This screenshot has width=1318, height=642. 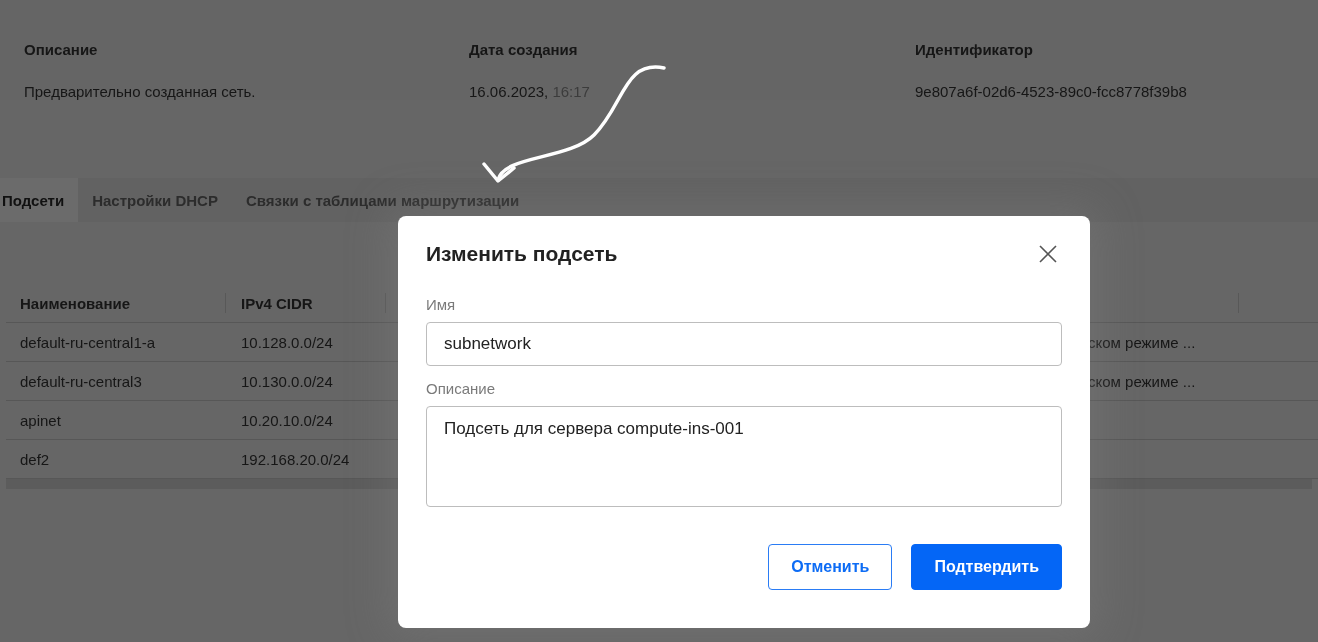 What do you see at coordinates (509, 91) in the screenshot?
I see `detail-value: 16.06.2023,` at bounding box center [509, 91].